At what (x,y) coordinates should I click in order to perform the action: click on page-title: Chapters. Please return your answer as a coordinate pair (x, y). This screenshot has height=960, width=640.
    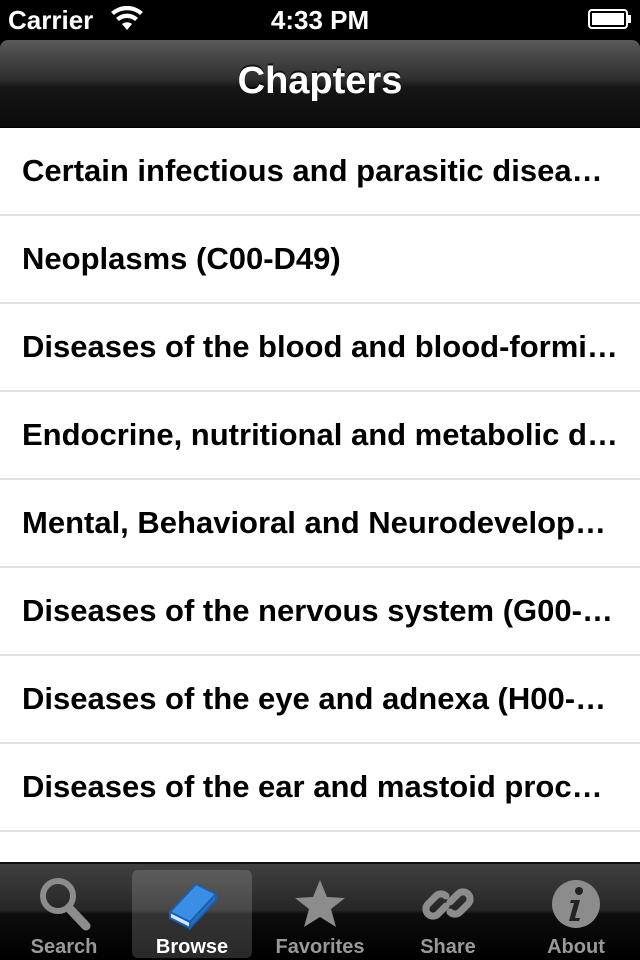
    Looking at the image, I should click on (320, 81).